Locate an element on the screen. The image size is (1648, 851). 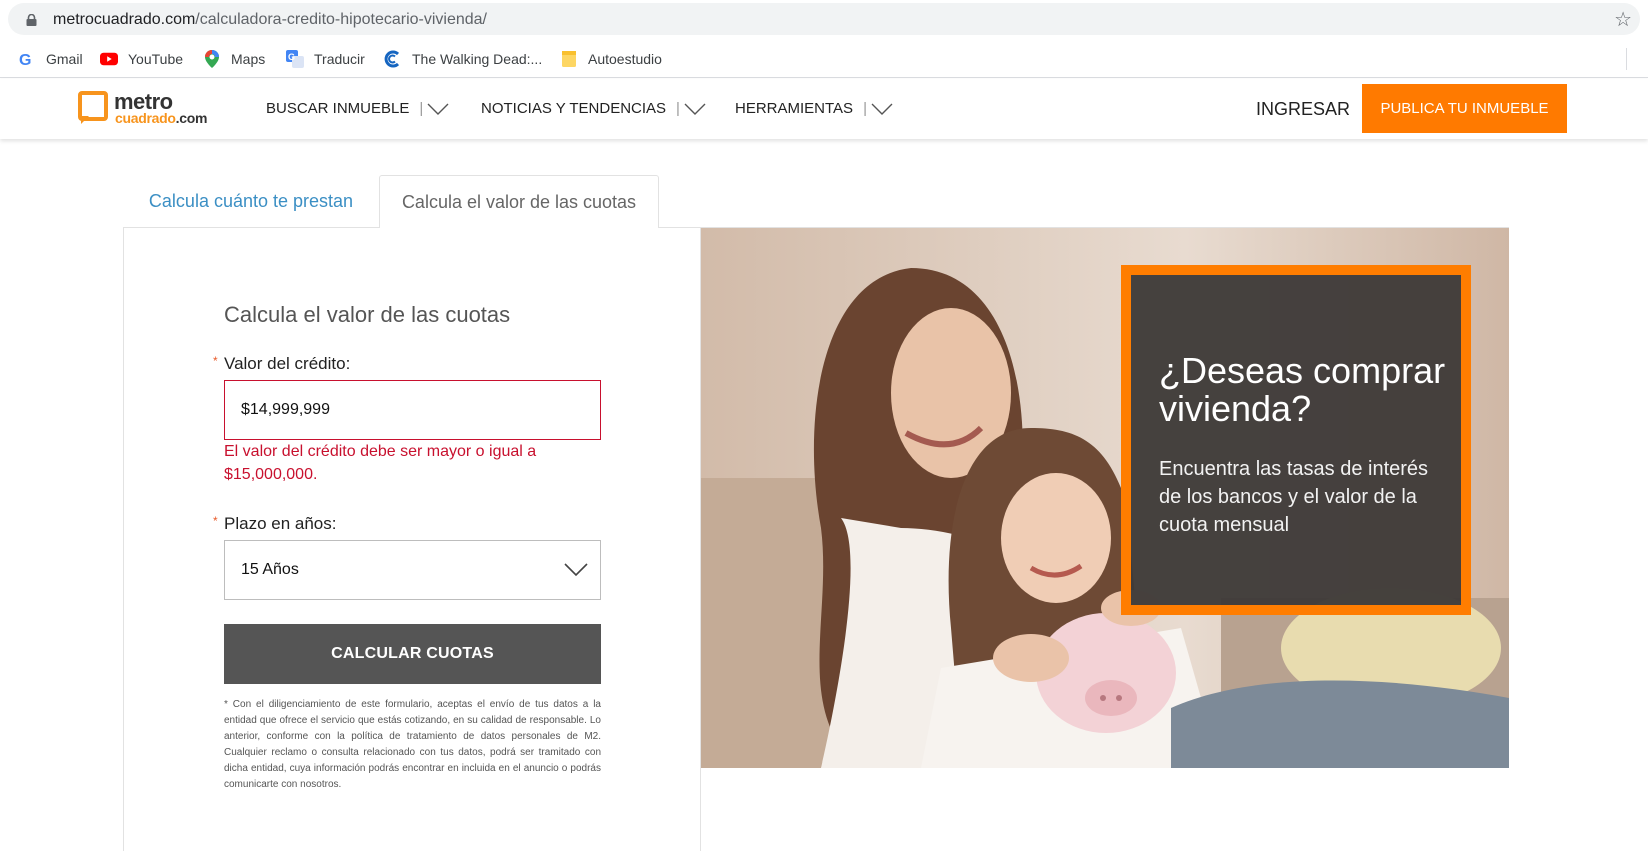
bookmark-label: Autoestudio is located at coordinates (625, 59).